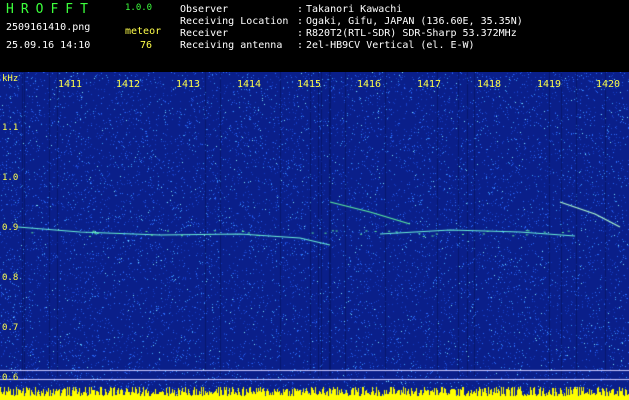 The width and height of the screenshot is (629, 400). I want to click on freq-tick-label: 0.6, so click(10, 378).